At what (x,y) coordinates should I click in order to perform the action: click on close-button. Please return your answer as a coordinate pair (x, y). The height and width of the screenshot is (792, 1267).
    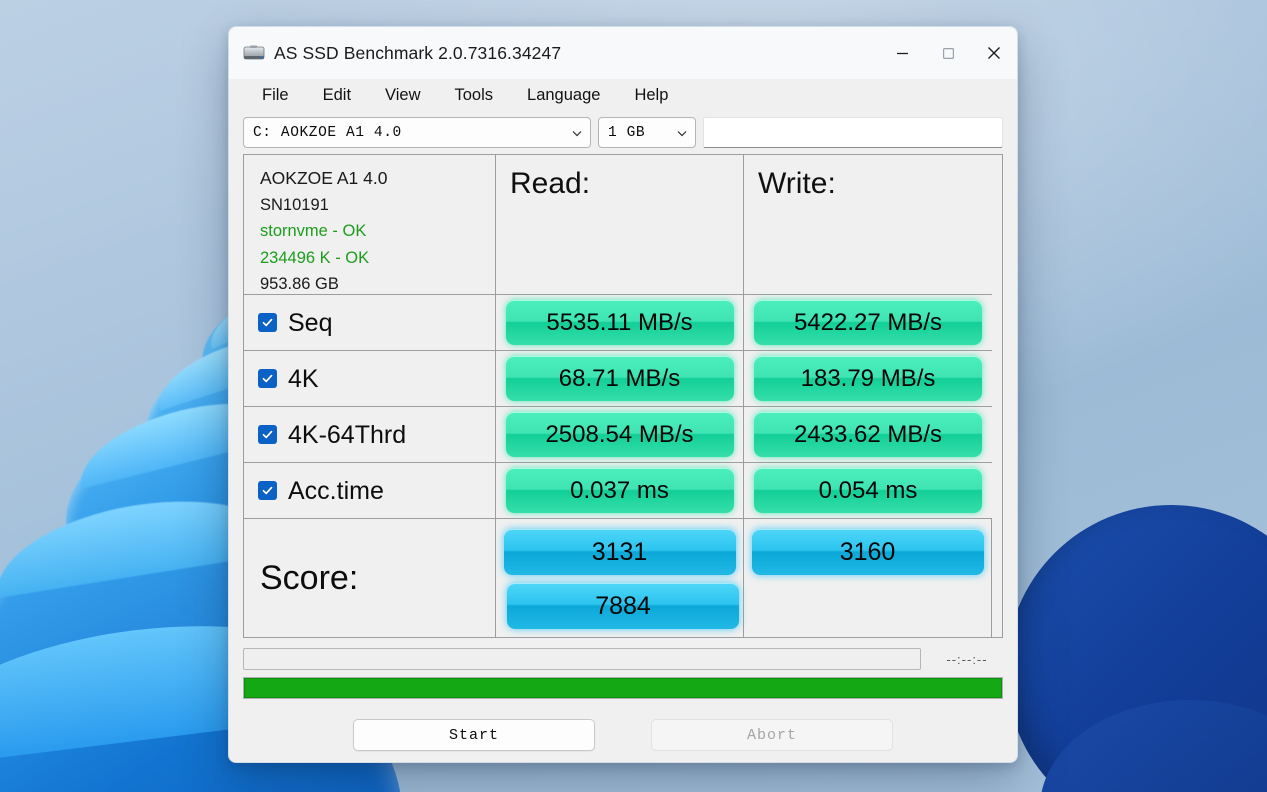
    Looking at the image, I should click on (994, 53).